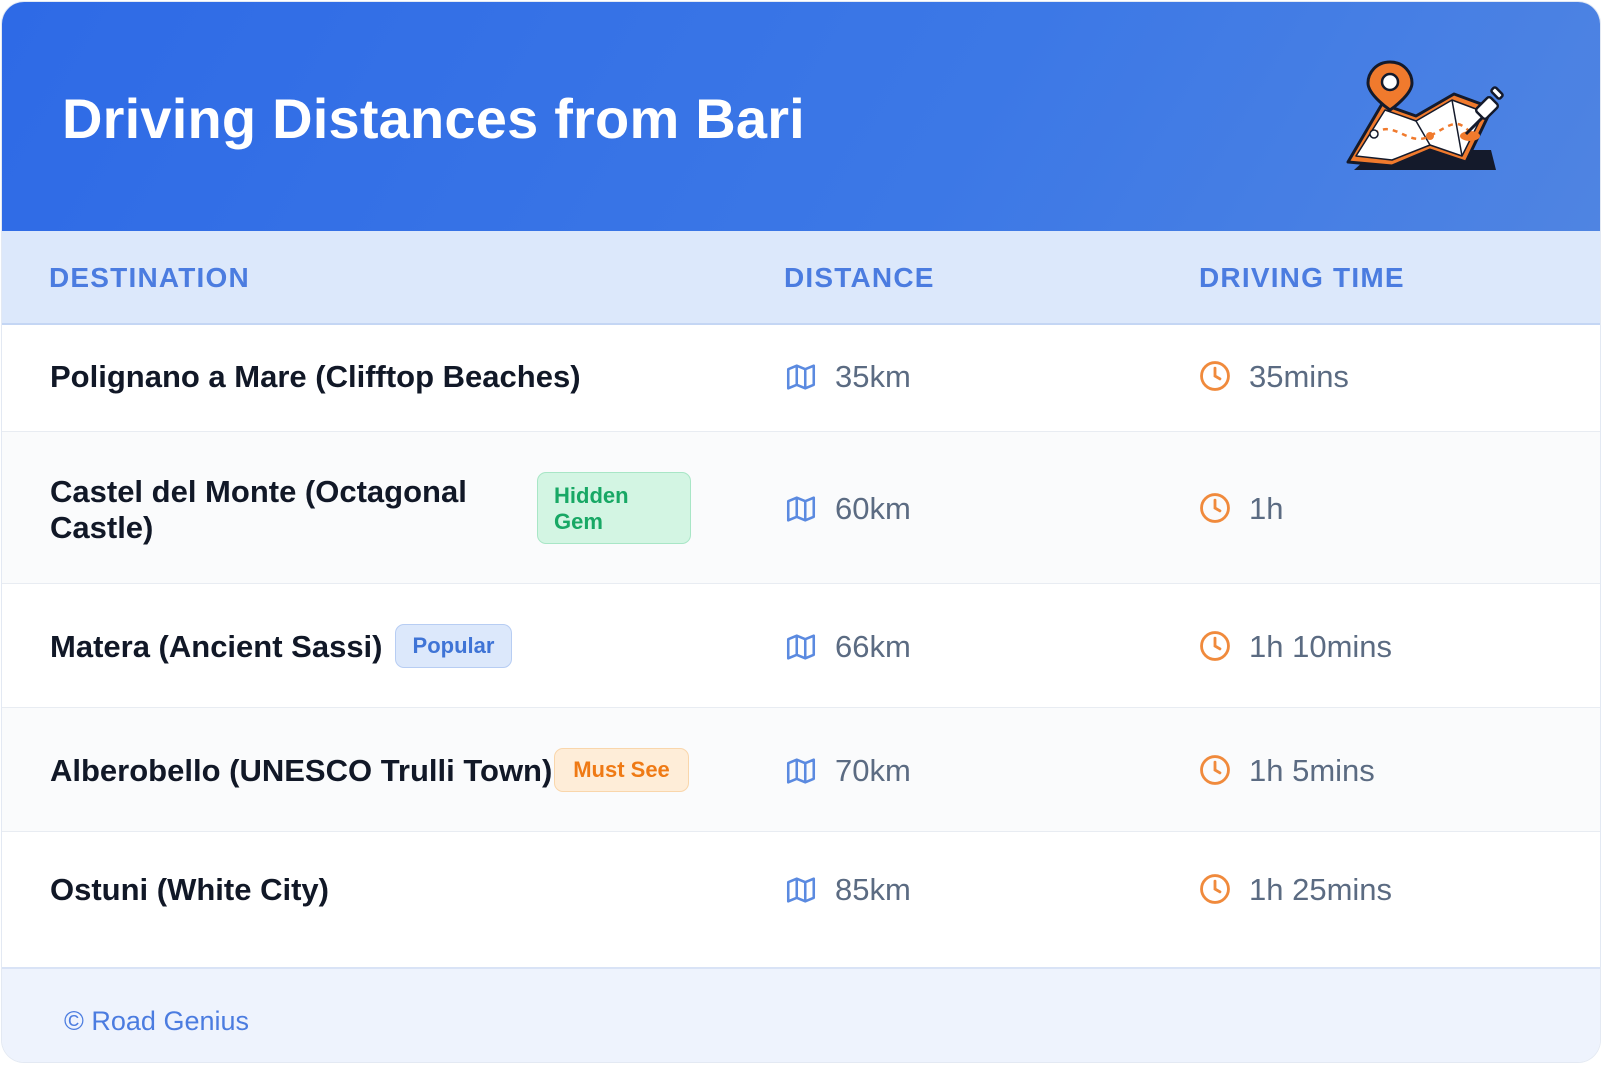  Describe the element at coordinates (873, 646) in the screenshot. I see `distance-value: 66km` at that location.